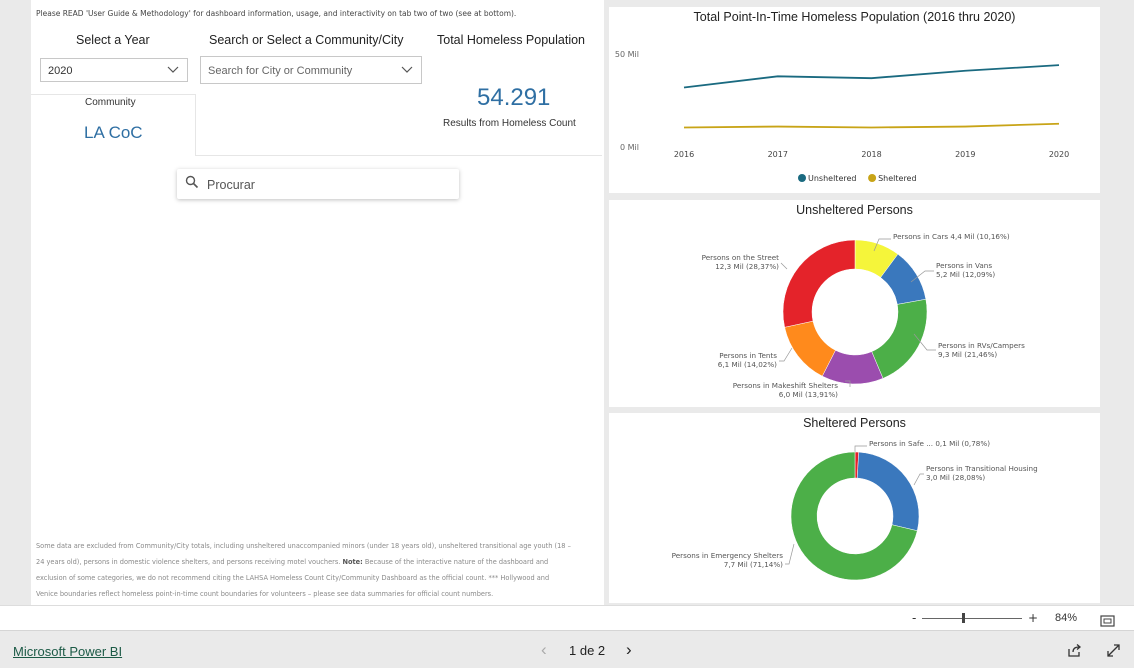 Image resolution: width=1134 pixels, height=668 pixels. Describe the element at coordinates (192, 183) in the screenshot. I see `search-icon` at that location.